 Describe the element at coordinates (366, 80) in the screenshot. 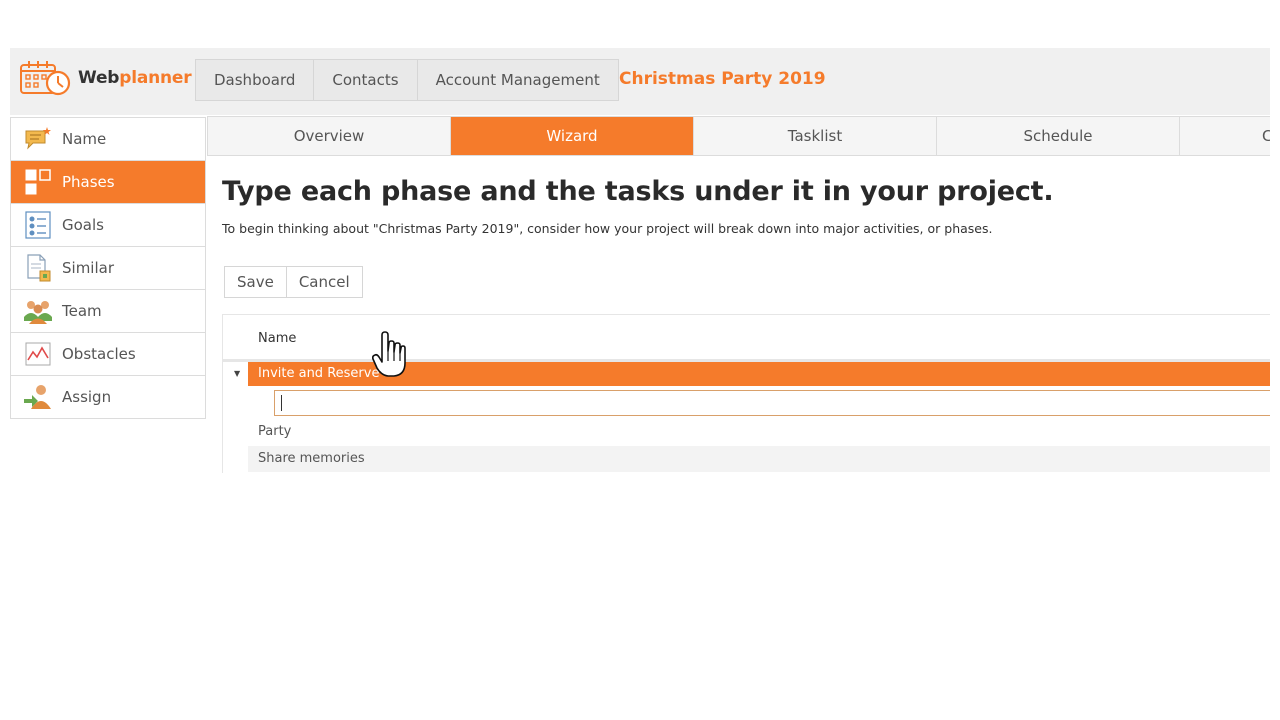

I see `nav-contacts: Contacts` at that location.